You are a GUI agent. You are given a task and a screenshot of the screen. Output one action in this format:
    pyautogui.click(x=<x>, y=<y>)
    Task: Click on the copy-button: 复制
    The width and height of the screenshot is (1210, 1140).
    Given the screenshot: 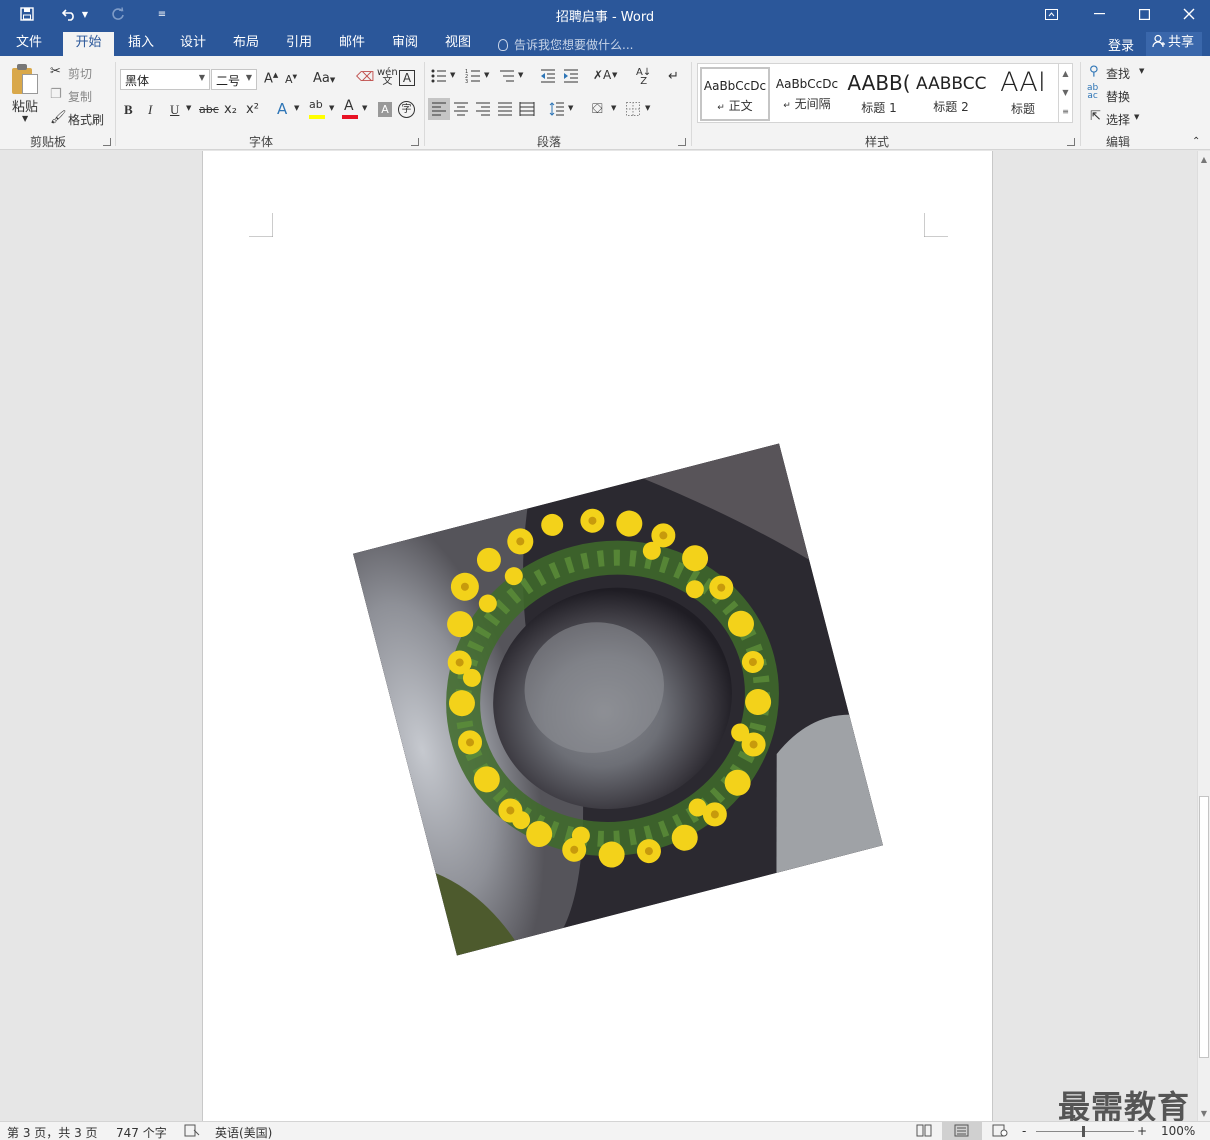 What is the action you would take?
    pyautogui.click(x=80, y=96)
    